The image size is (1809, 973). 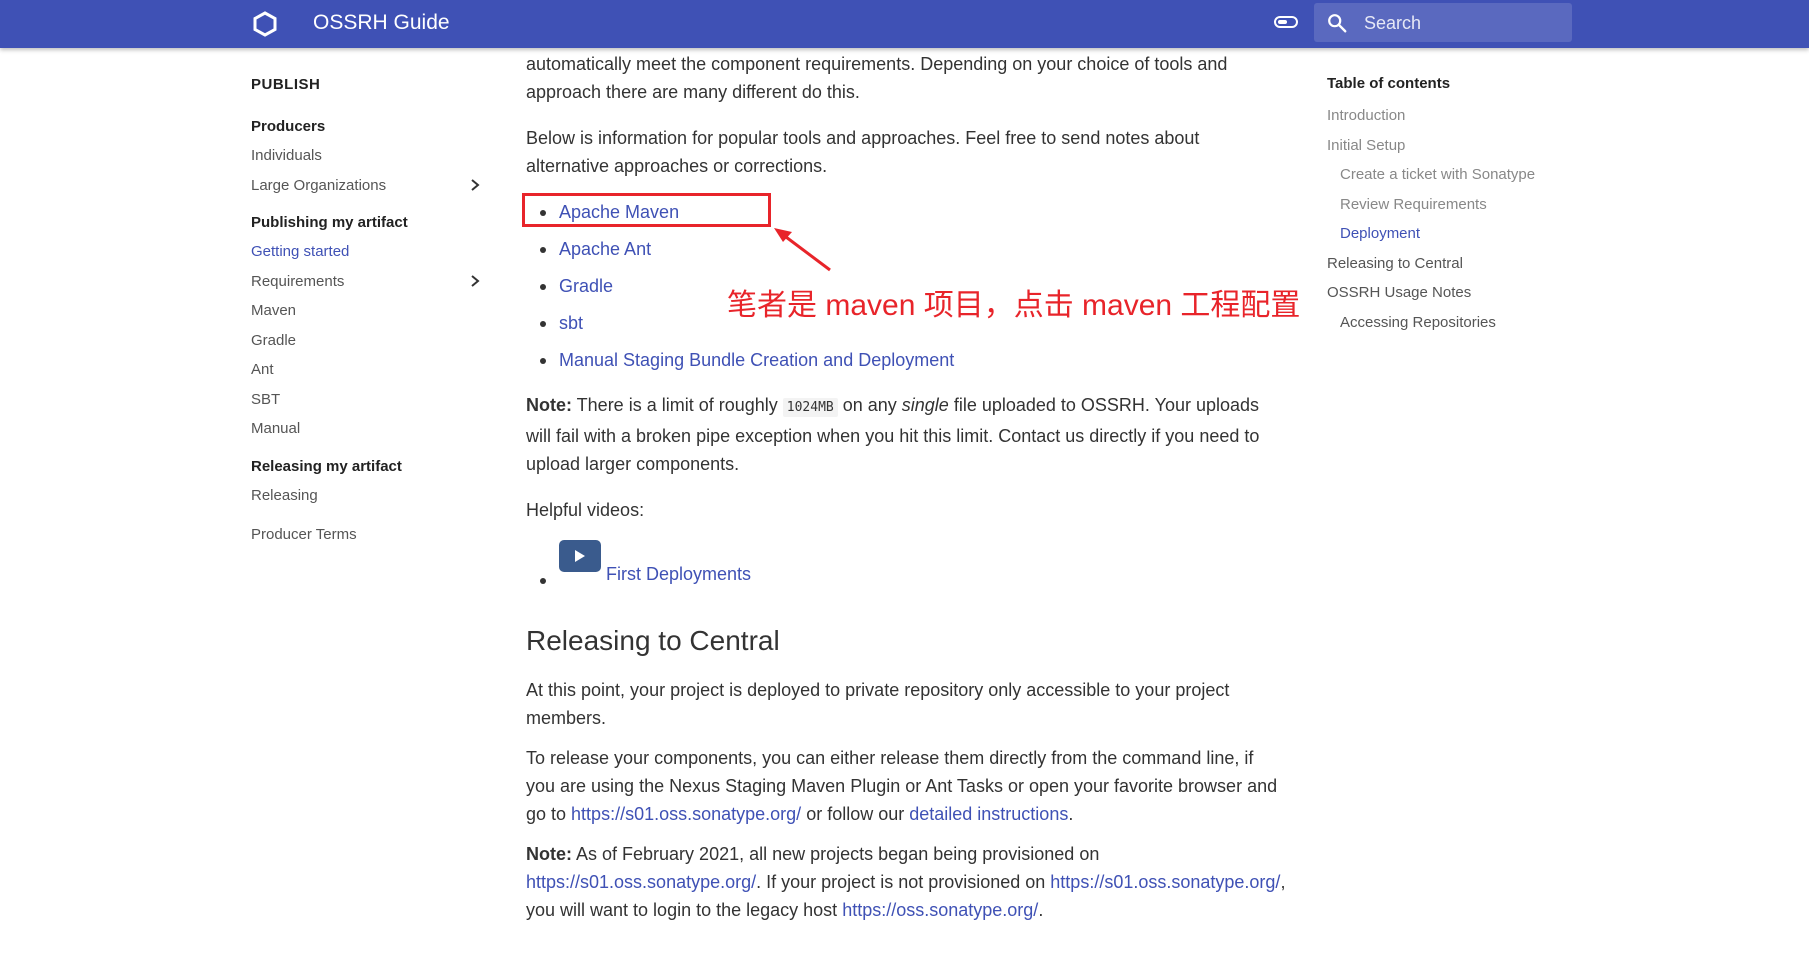 What do you see at coordinates (381, 23) in the screenshot?
I see `site-title: OSSRH Guide` at bounding box center [381, 23].